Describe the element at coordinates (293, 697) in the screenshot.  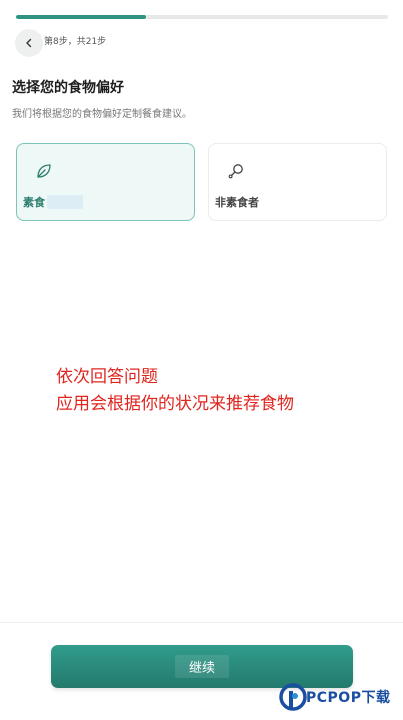
I see `pcpop-logo-icon` at that location.